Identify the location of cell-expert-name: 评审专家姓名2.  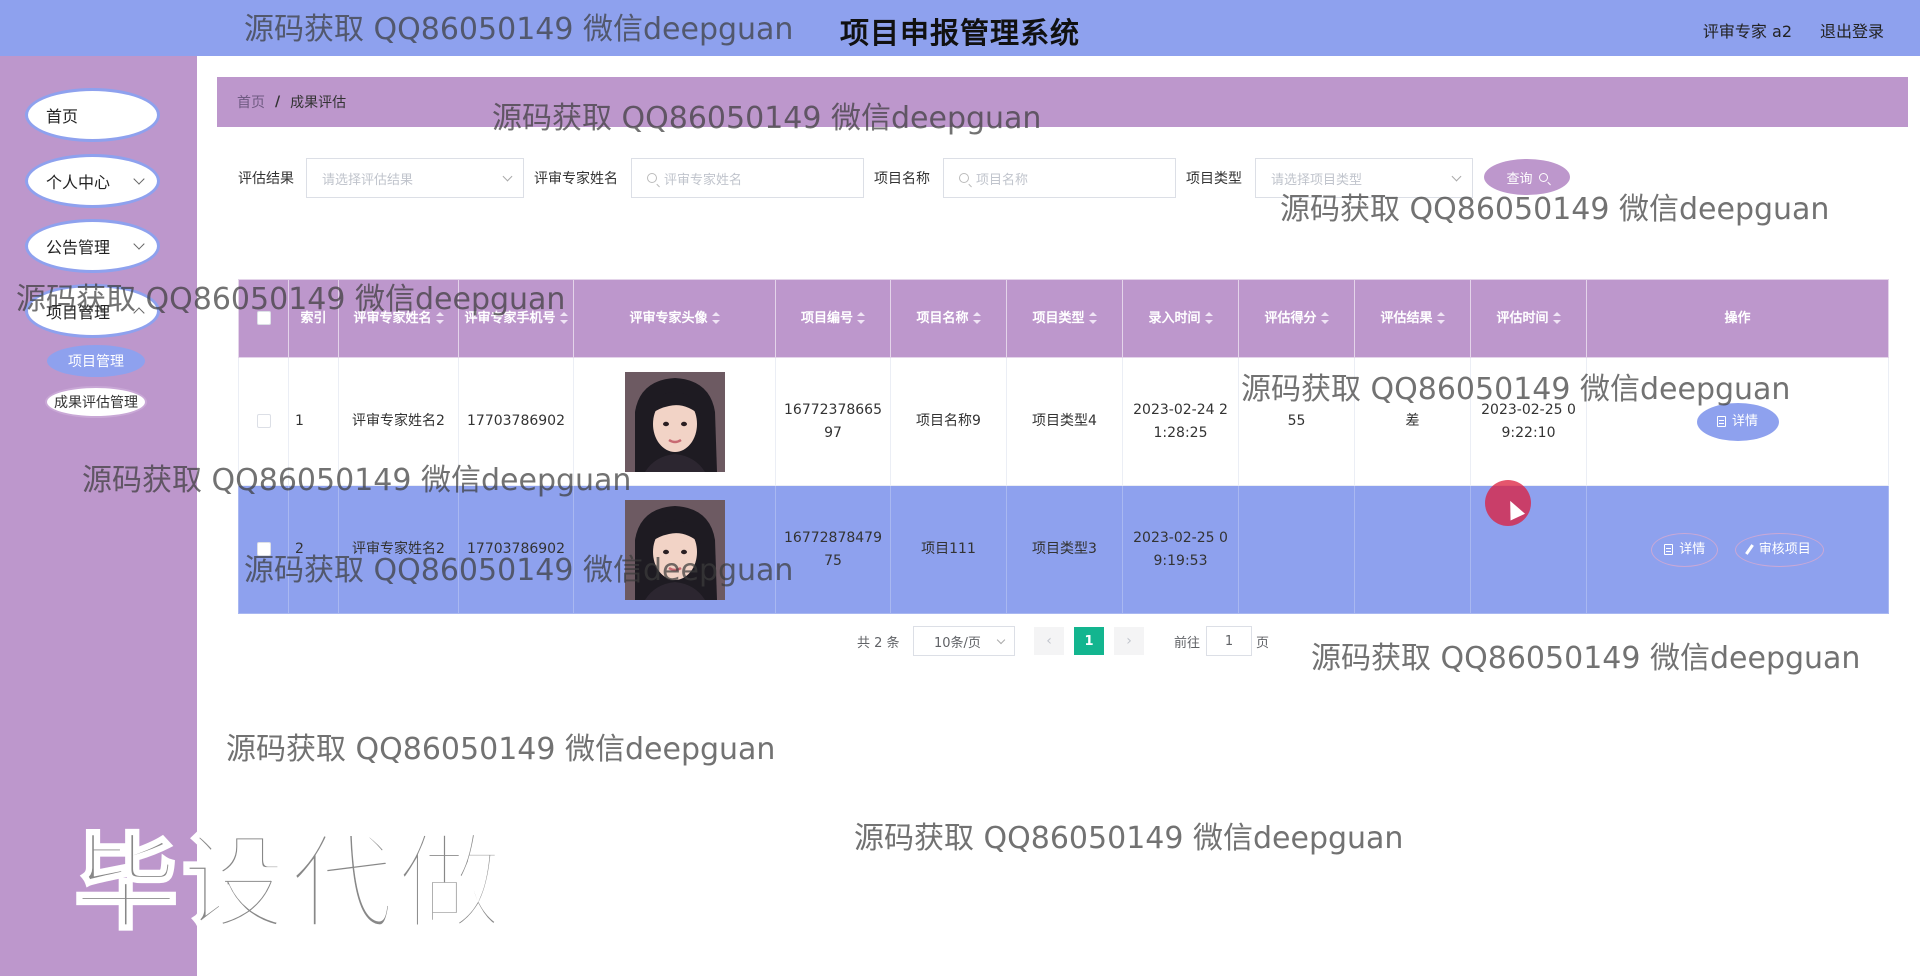
(398, 549).